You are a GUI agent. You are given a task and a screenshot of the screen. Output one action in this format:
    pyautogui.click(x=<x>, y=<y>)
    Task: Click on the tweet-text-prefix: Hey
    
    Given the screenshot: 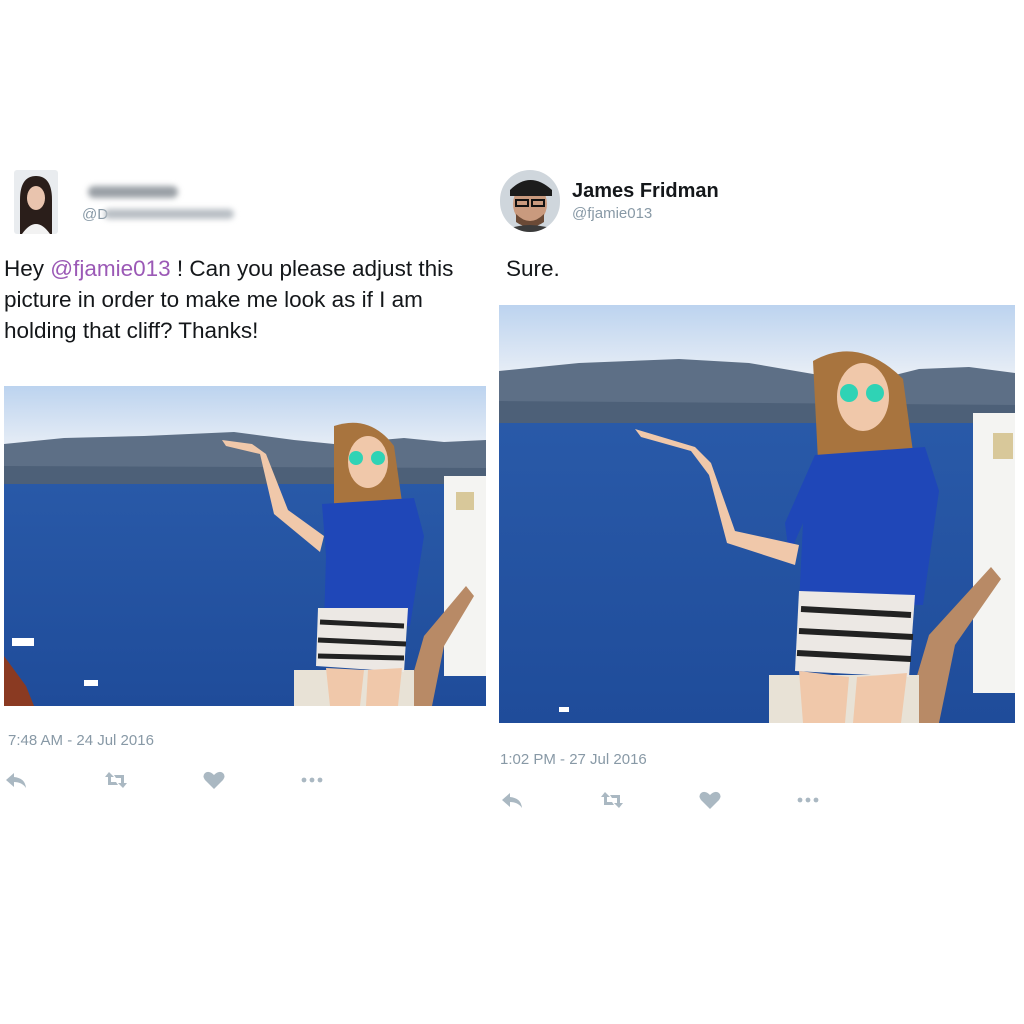 What is the action you would take?
    pyautogui.click(x=27, y=268)
    